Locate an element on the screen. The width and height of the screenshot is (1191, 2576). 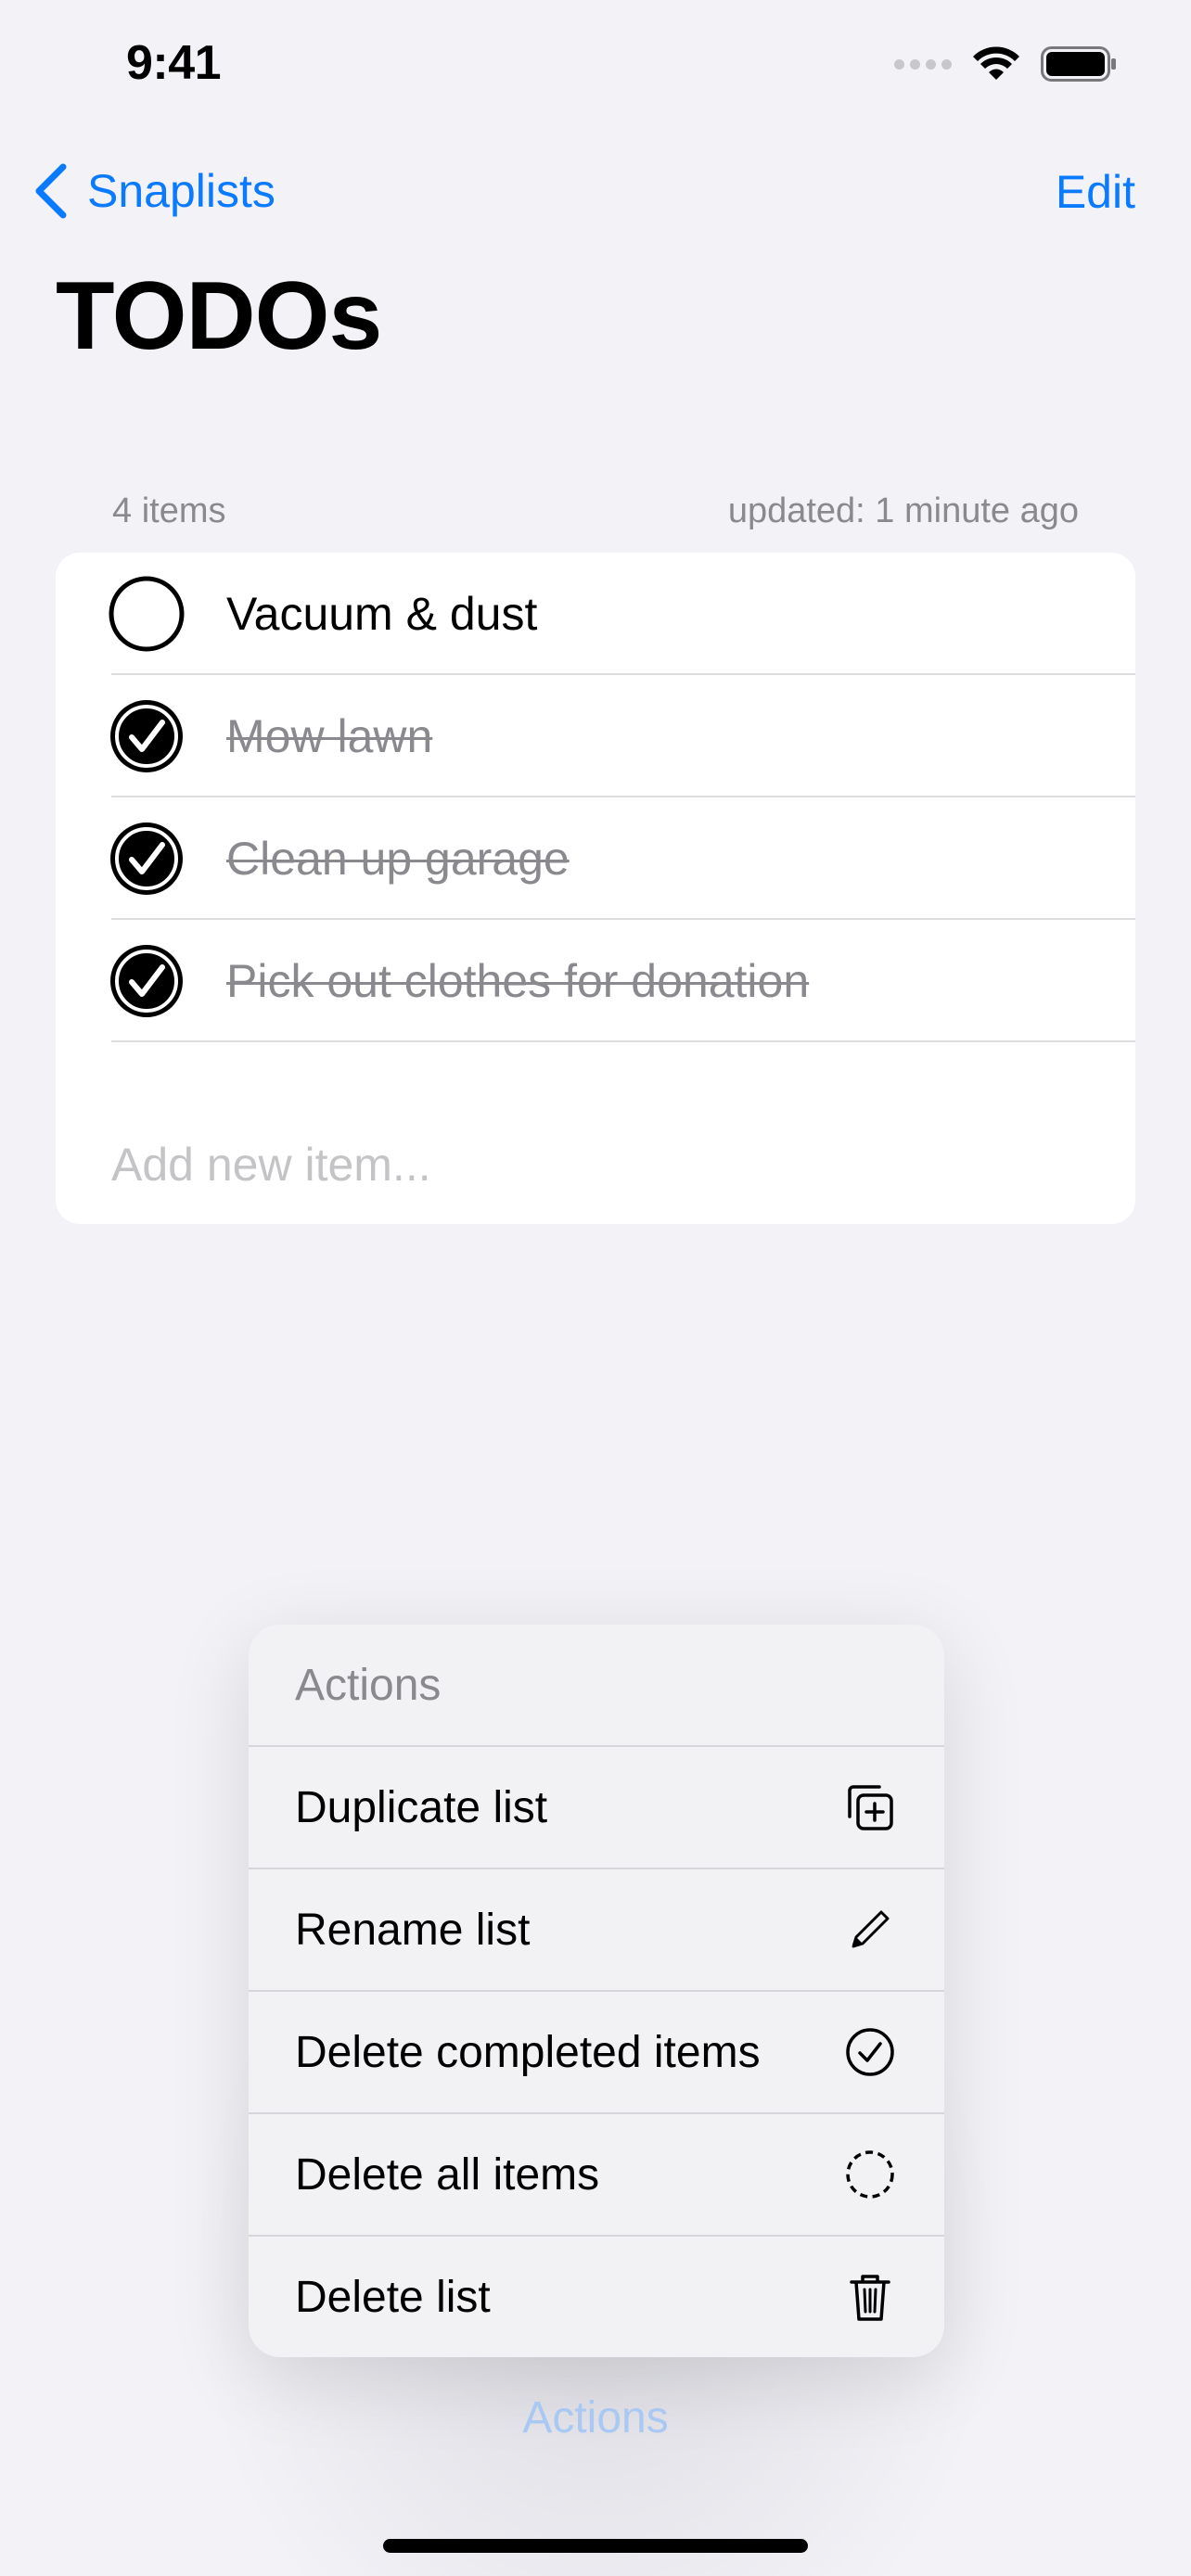
menu-item-label: Rename list is located at coordinates (413, 1930).